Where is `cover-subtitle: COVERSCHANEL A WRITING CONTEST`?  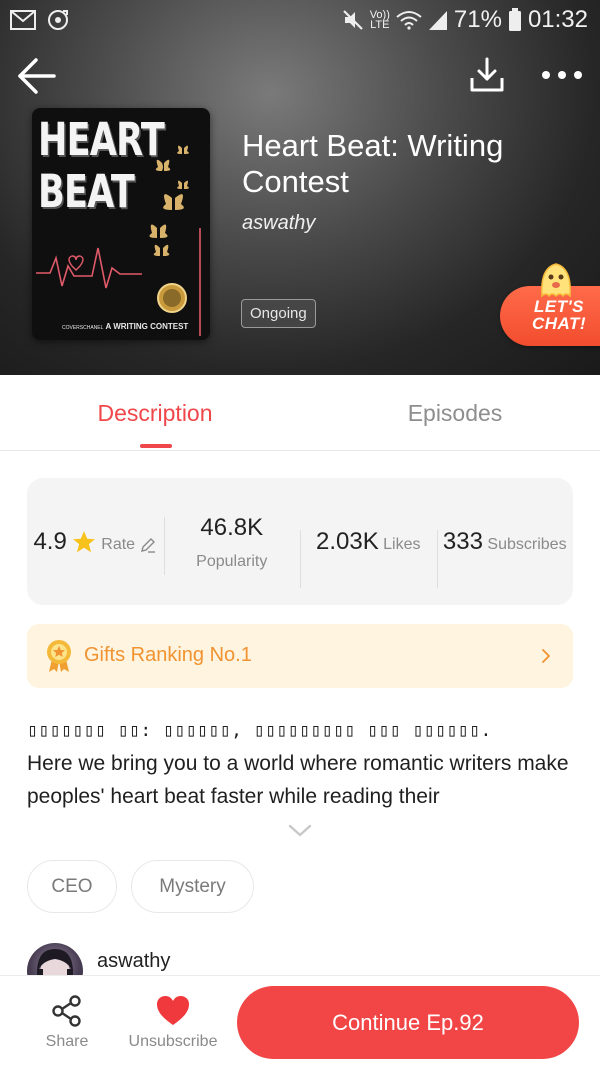
cover-subtitle: COVERSCHANEL A WRITING CONTEST is located at coordinates (125, 326).